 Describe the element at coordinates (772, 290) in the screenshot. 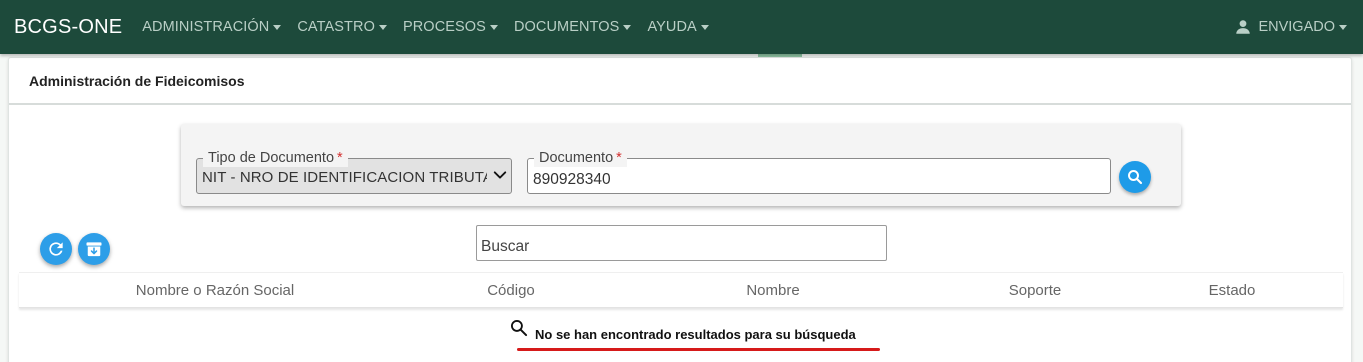

I see `column-header-nombre: Nombre` at that location.